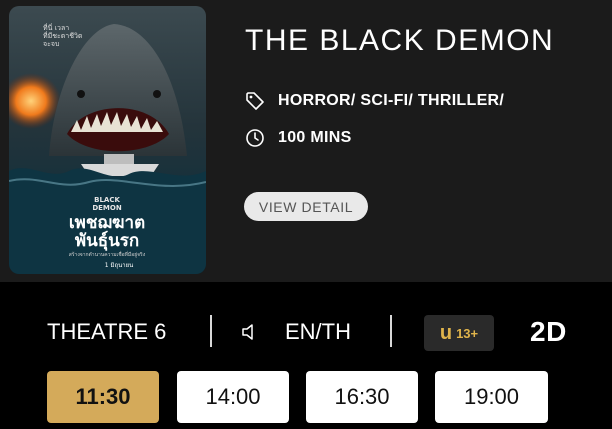  Describe the element at coordinates (107, 223) in the screenshot. I see `poster-thai-title-line1: เพชฌฆาต` at that location.